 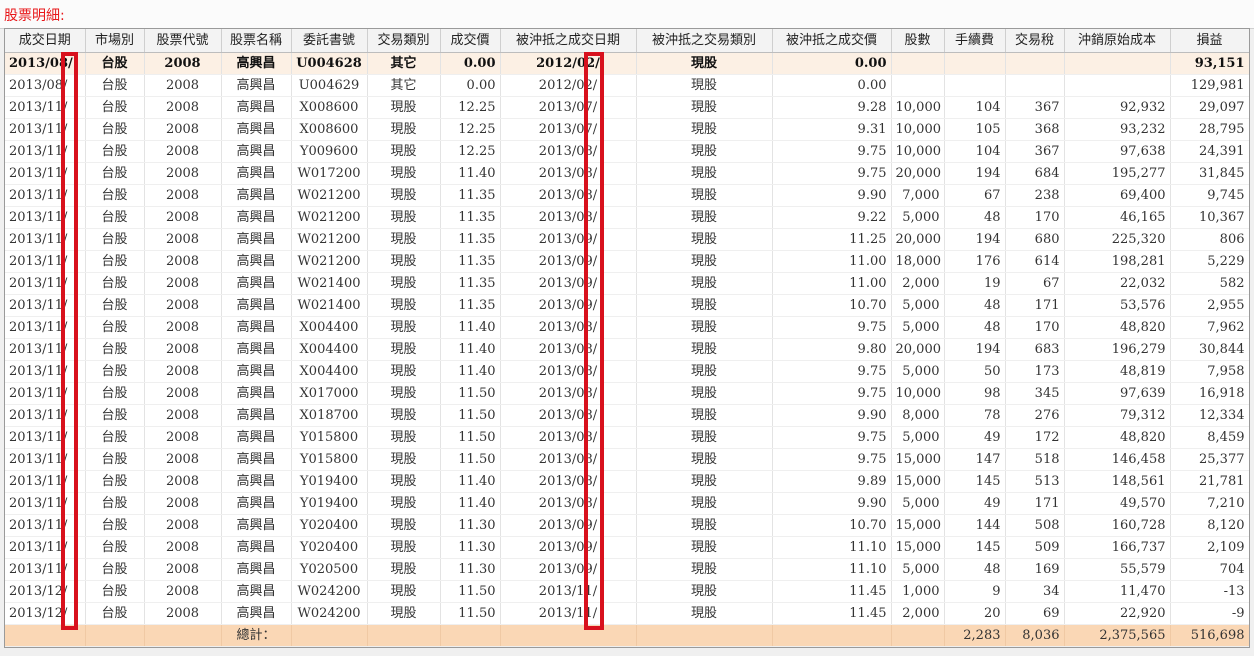 What do you see at coordinates (568, 107) in the screenshot?
I see `cell-offset-date: 2013/07/` at bounding box center [568, 107].